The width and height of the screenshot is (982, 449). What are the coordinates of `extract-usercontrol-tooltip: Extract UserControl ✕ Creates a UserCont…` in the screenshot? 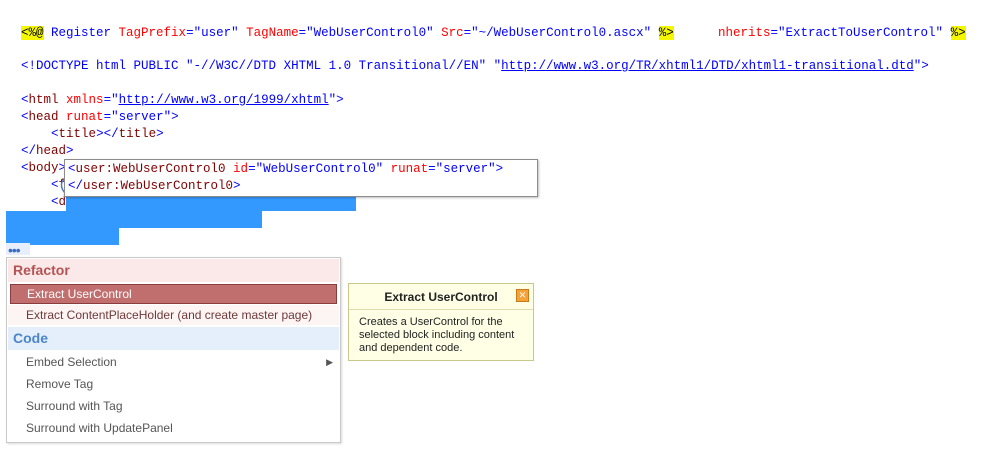 It's located at (441, 322).